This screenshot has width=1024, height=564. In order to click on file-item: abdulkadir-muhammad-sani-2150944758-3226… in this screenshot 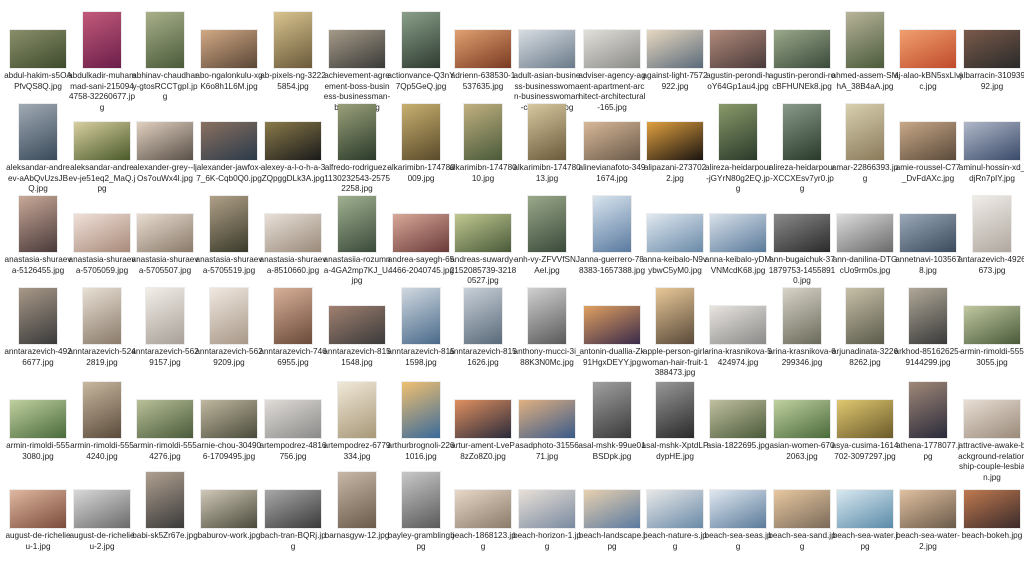, I will do `click(102, 58)`.